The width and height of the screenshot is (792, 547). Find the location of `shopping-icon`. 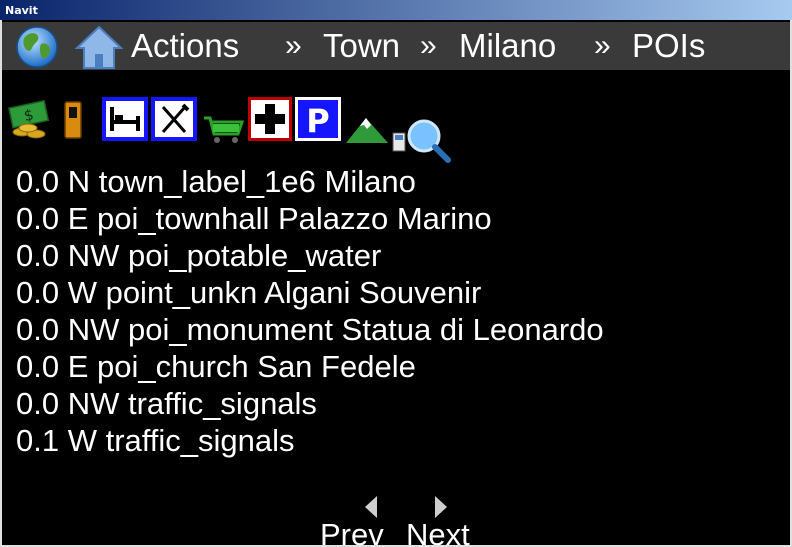

shopping-icon is located at coordinates (223, 130).